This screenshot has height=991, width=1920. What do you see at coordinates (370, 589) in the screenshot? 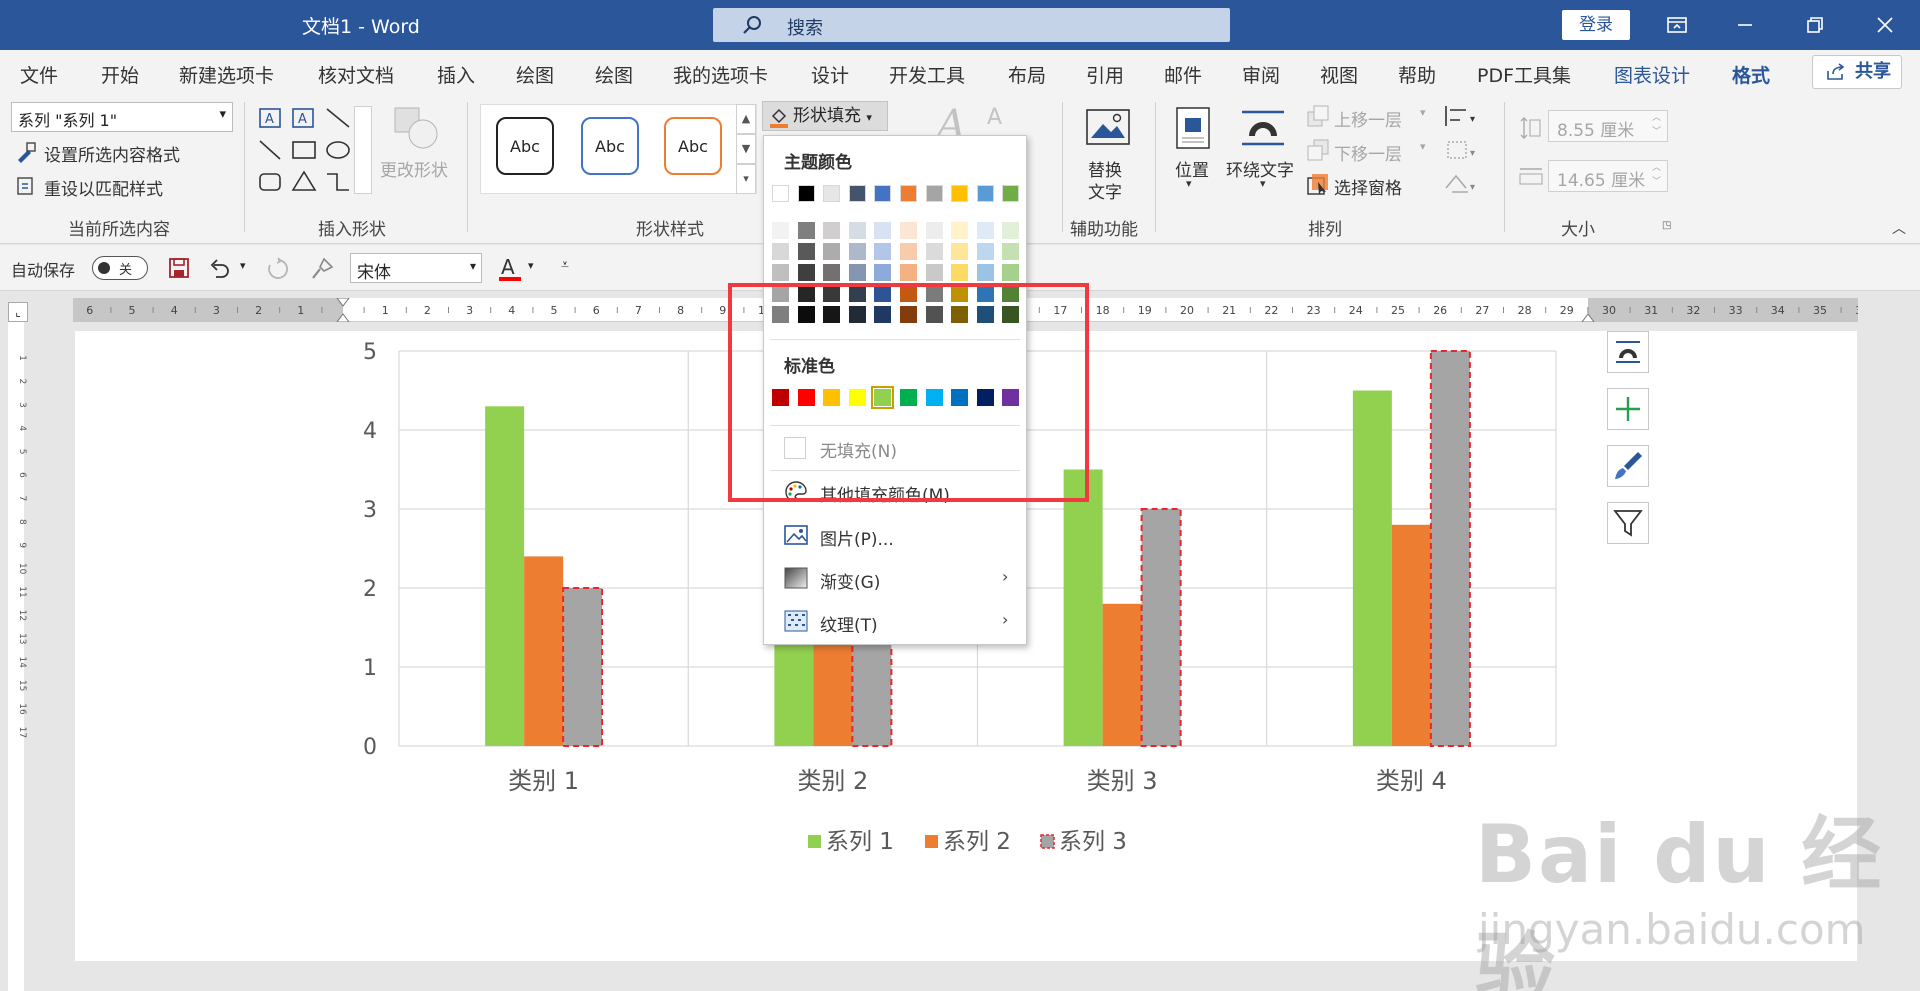
I see `y-tick-label: 2` at bounding box center [370, 589].